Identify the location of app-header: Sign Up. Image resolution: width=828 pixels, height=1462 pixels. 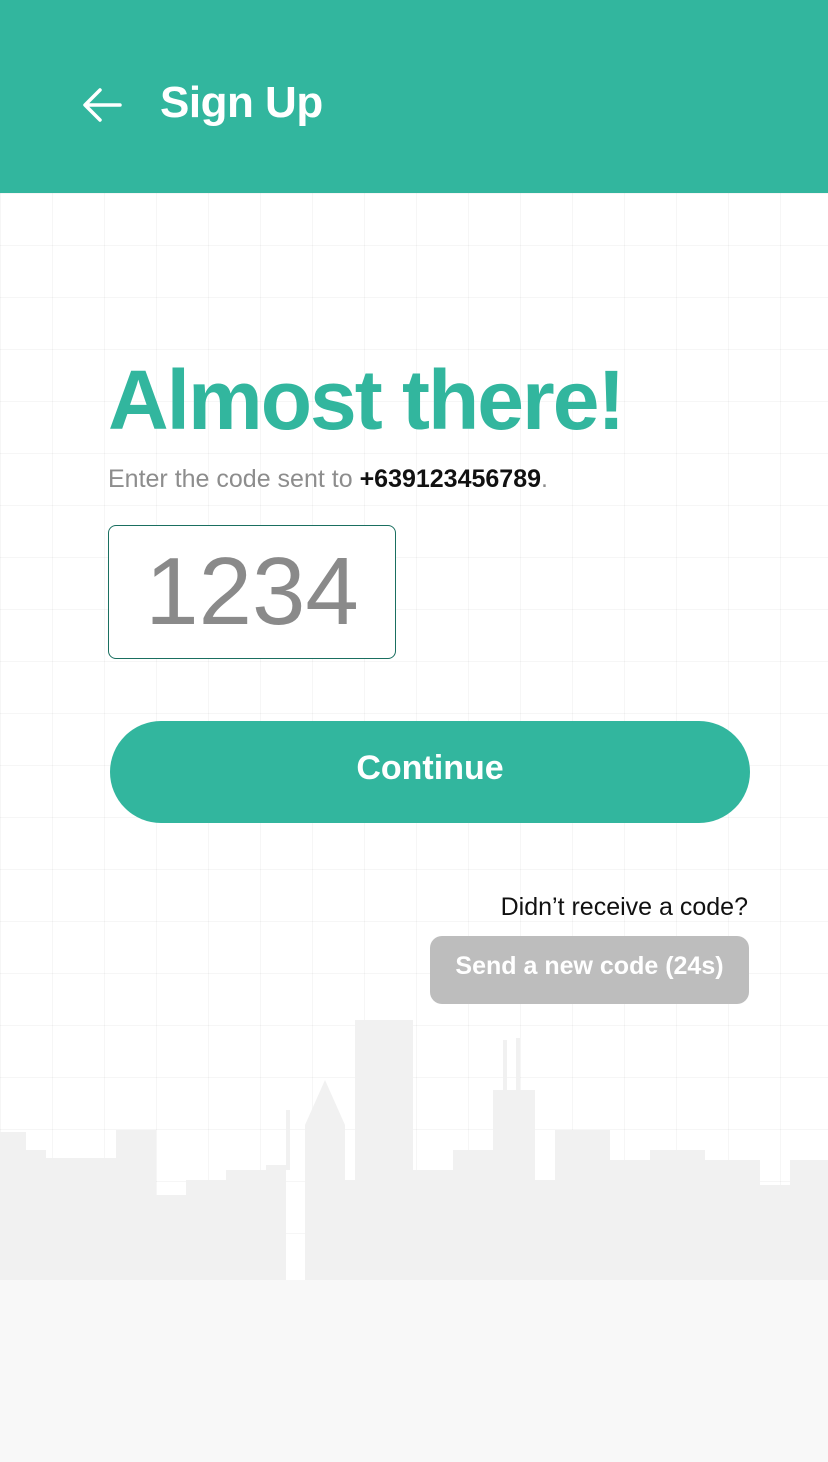
(414, 96).